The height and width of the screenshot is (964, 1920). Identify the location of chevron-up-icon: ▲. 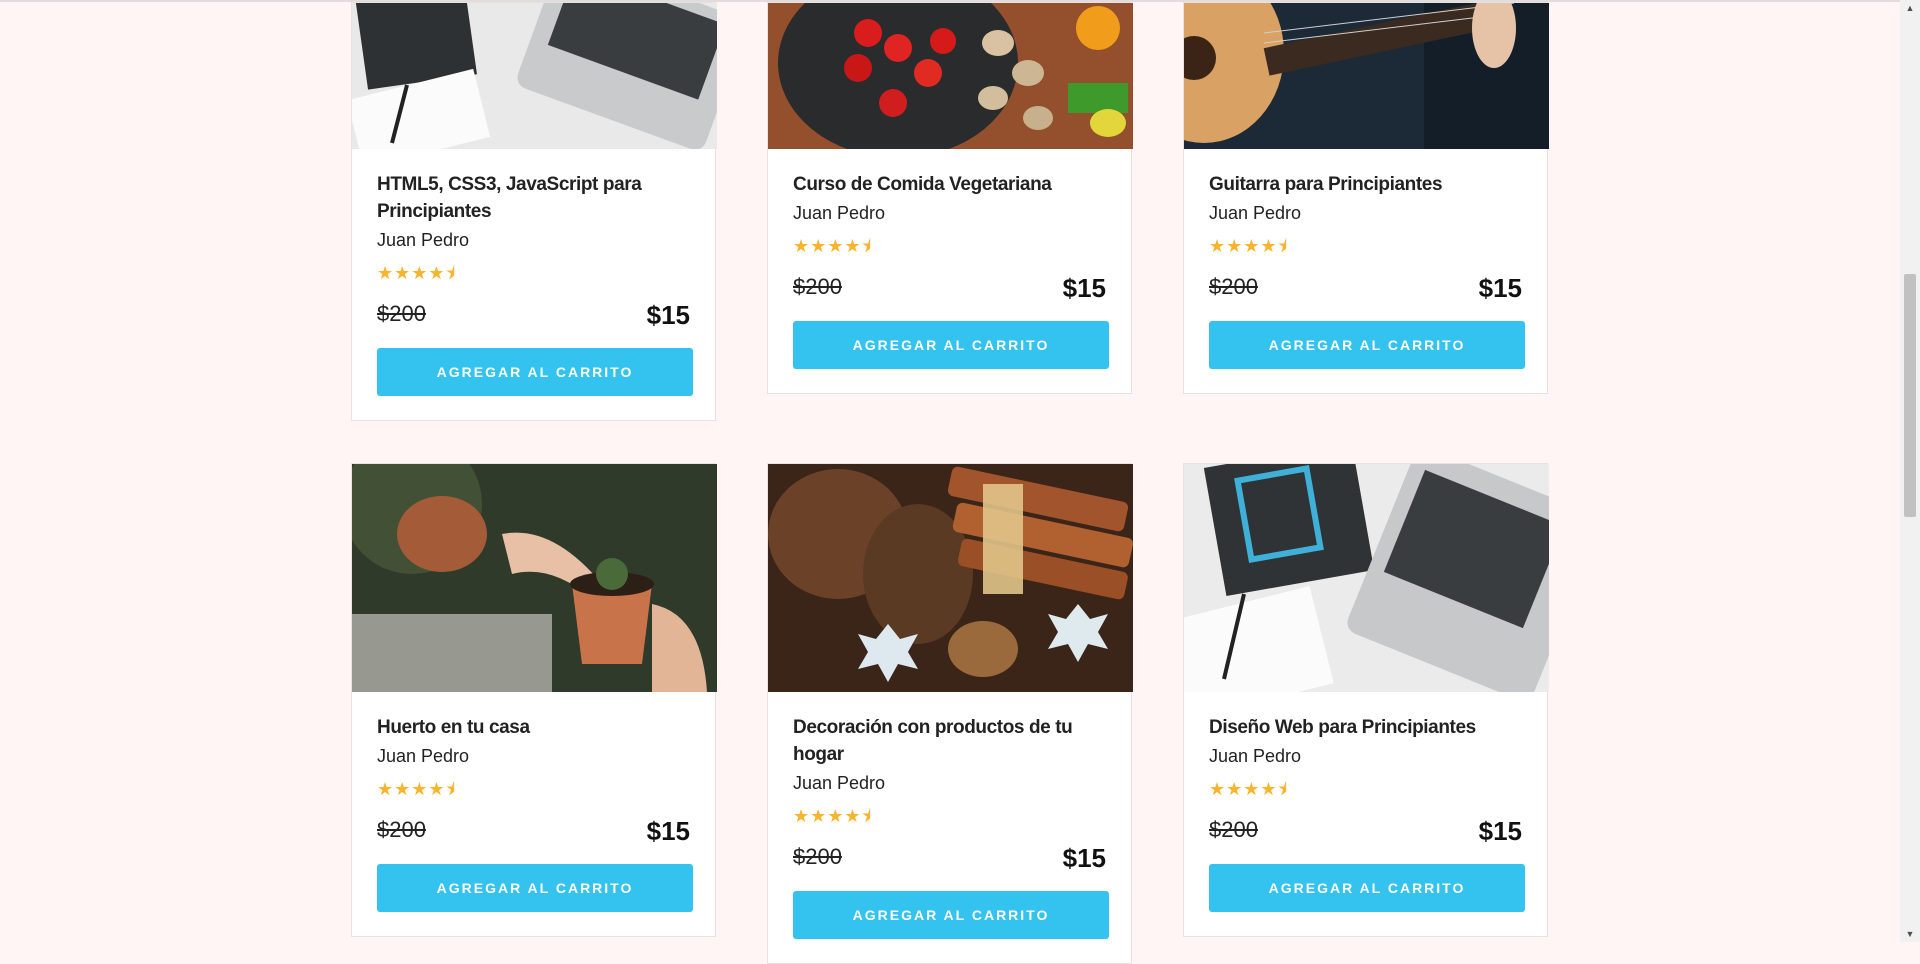
(1910, 8).